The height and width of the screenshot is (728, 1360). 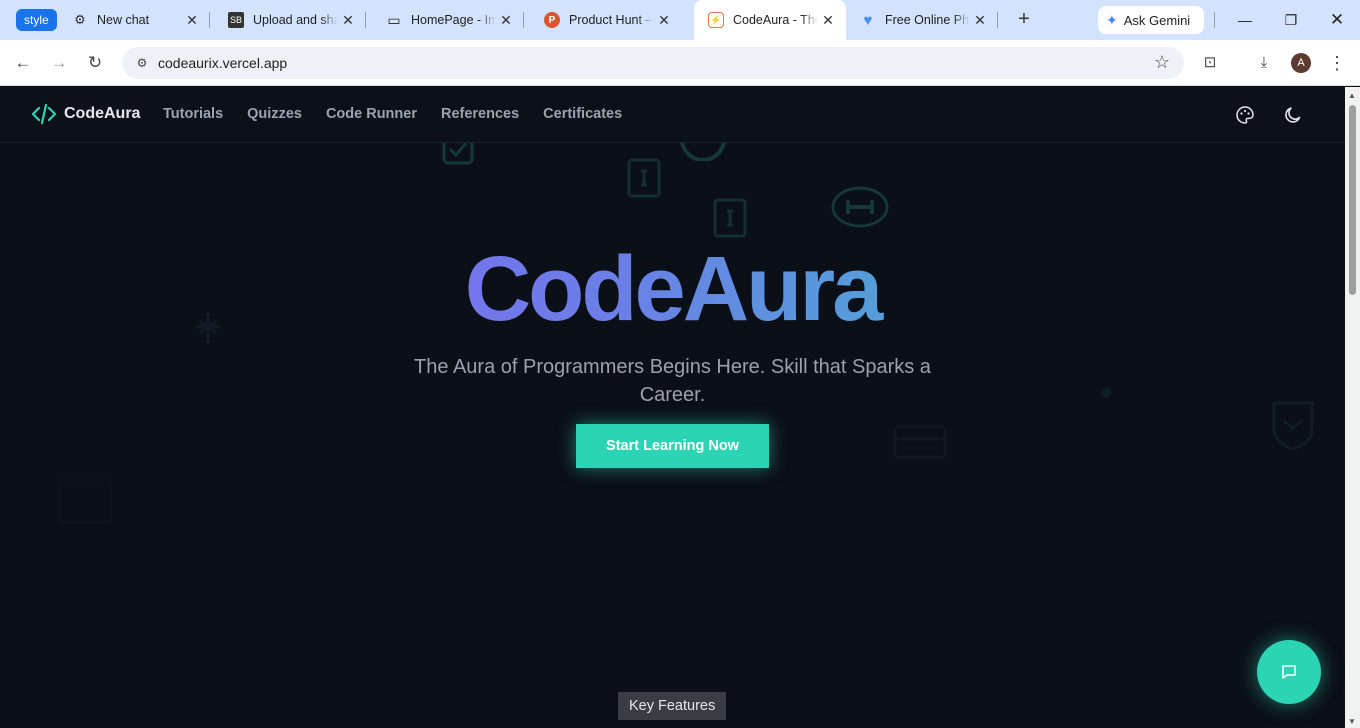 I want to click on browser-tab: SB Upload and share ✕, so click(x=290, y=20).